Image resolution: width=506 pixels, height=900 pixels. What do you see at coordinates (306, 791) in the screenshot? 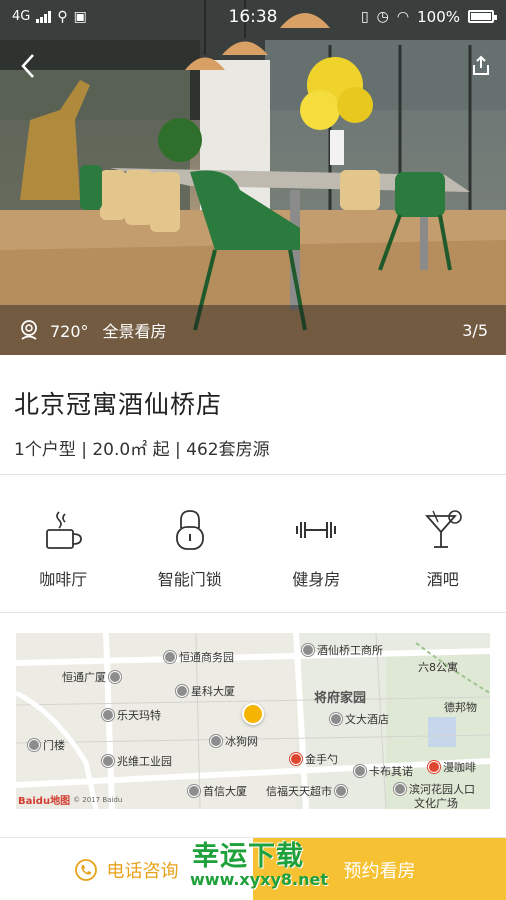
I see `map-poi: 信福天天超市` at bounding box center [306, 791].